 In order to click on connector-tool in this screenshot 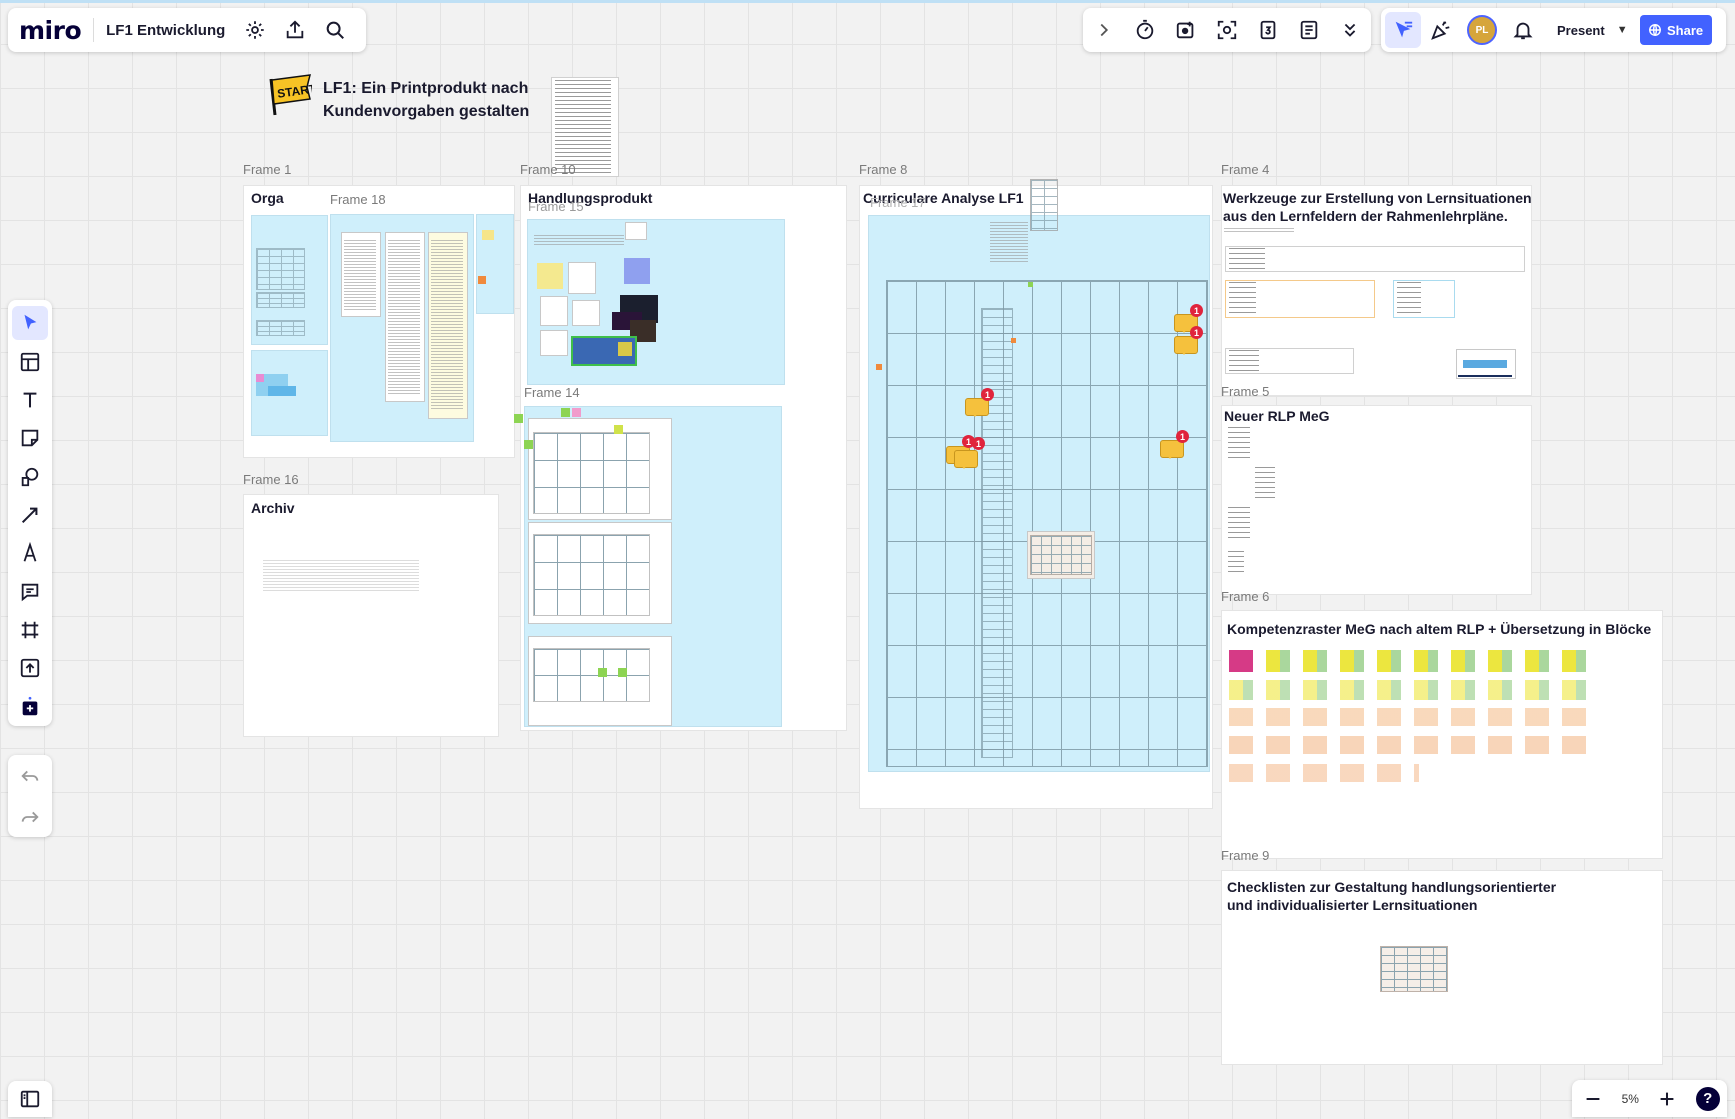, I will do `click(30, 515)`.